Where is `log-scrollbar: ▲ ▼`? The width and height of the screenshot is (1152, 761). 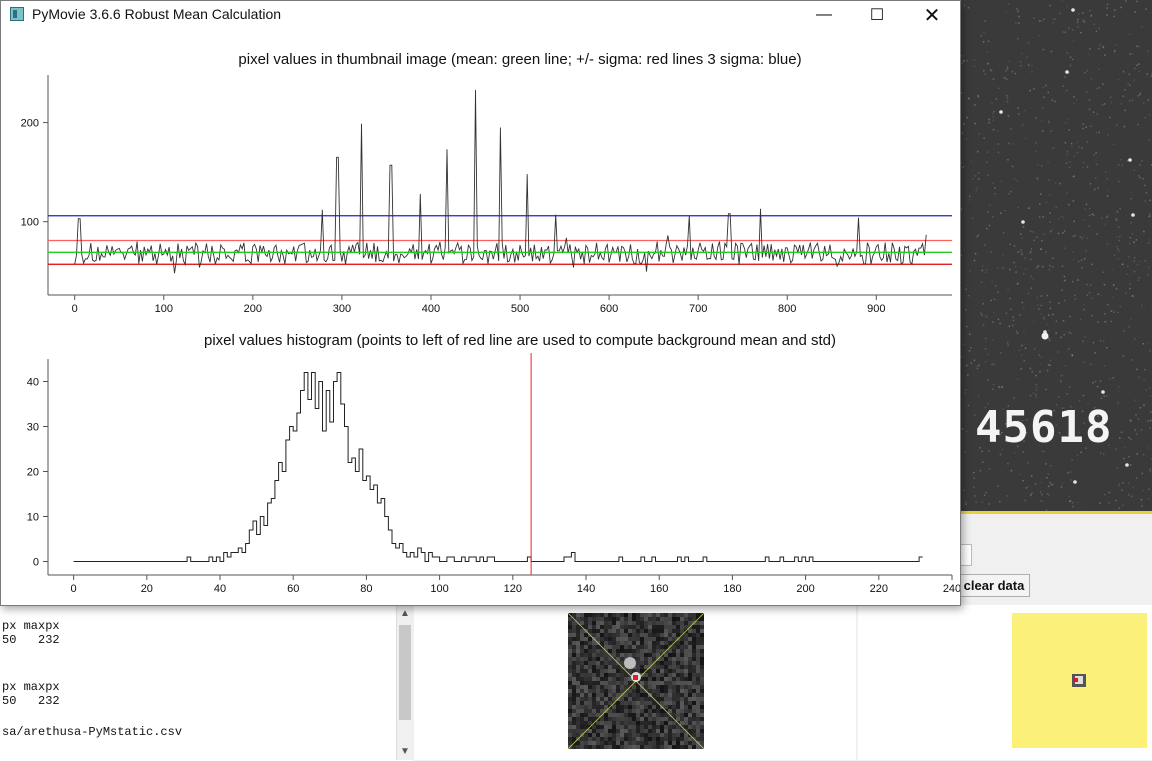
log-scrollbar: ▲ ▼ is located at coordinates (405, 682).